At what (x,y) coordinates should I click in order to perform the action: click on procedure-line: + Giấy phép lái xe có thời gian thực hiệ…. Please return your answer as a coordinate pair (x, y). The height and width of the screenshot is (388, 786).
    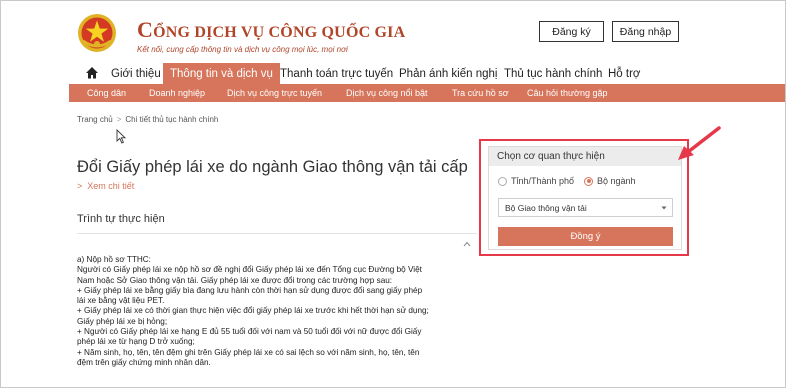
    Looking at the image, I should click on (253, 311).